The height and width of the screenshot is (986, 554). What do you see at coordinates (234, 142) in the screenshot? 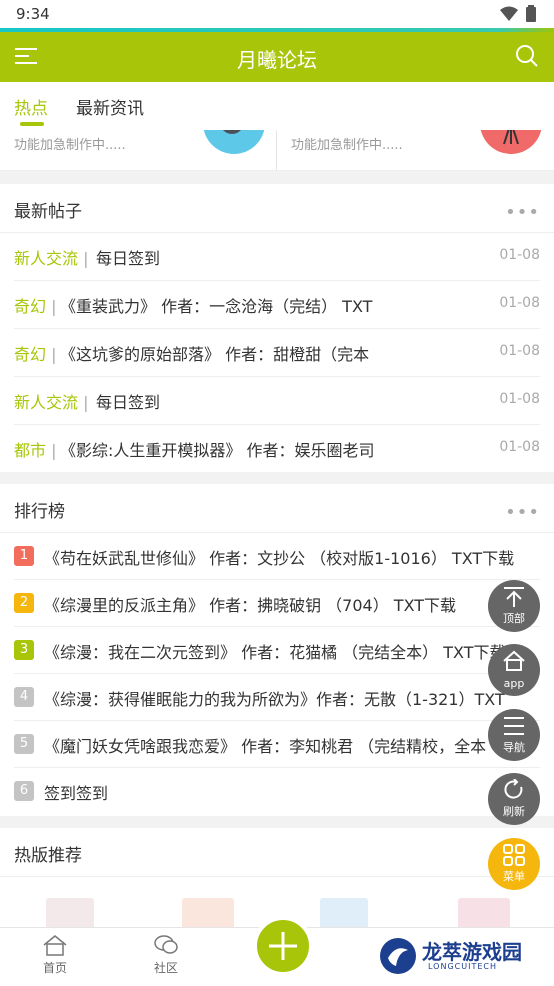
I see `feature-icon-left` at bounding box center [234, 142].